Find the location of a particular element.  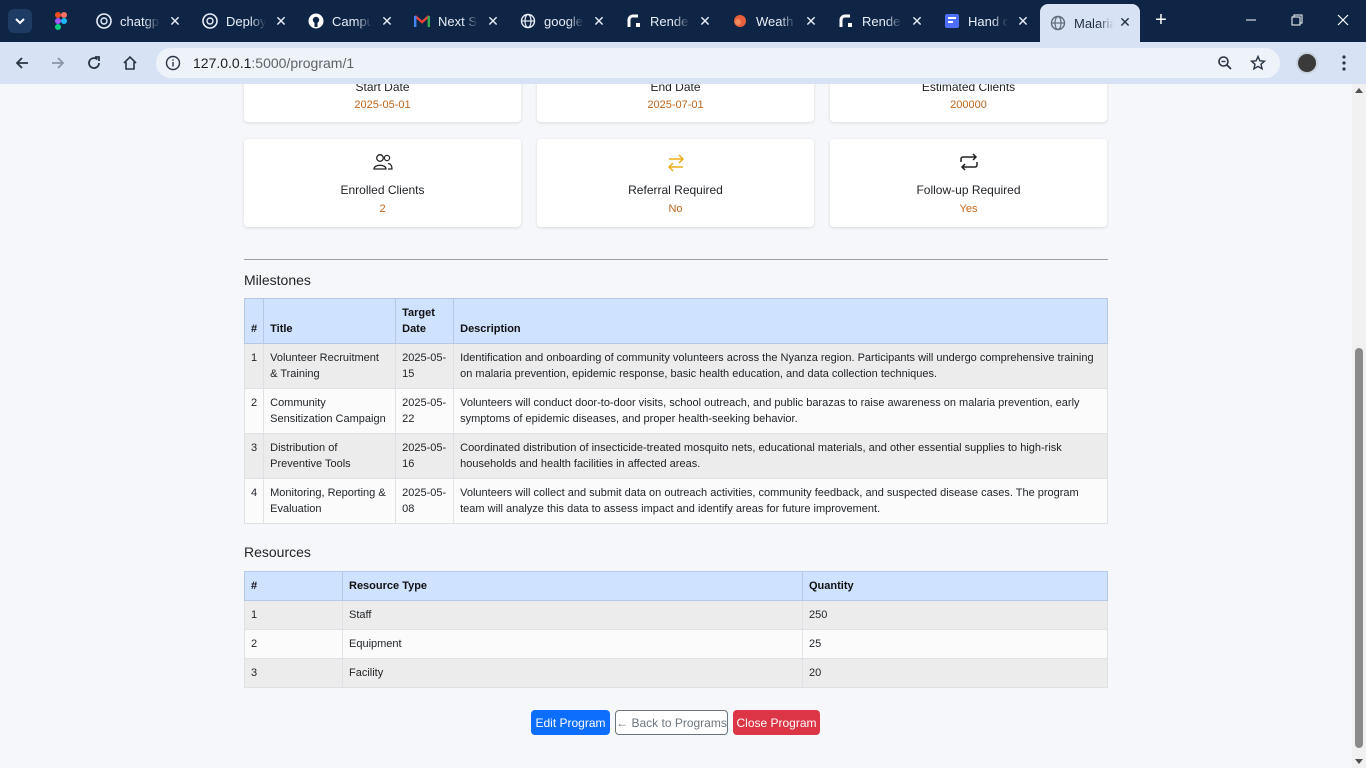

cell-title: Community Sensitization Campaign is located at coordinates (330, 411).